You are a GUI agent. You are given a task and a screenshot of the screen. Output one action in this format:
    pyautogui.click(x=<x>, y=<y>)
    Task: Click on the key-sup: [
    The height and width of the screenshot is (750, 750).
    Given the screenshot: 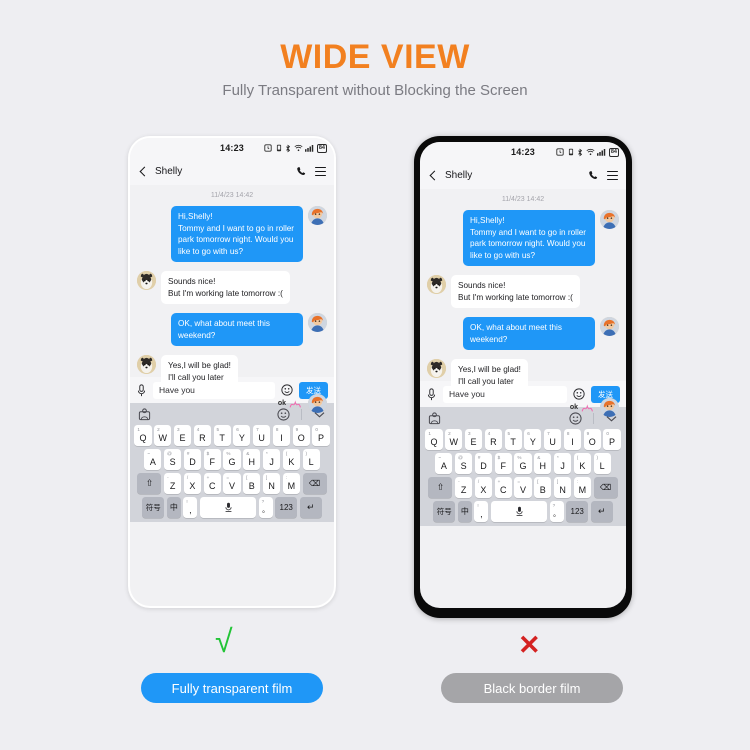 What is the action you would take?
    pyautogui.click(x=247, y=477)
    